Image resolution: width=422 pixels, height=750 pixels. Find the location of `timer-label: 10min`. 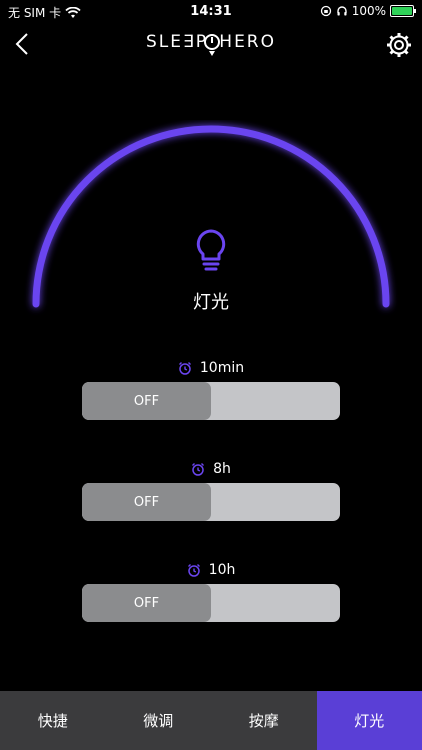

timer-label: 10min is located at coordinates (211, 368).